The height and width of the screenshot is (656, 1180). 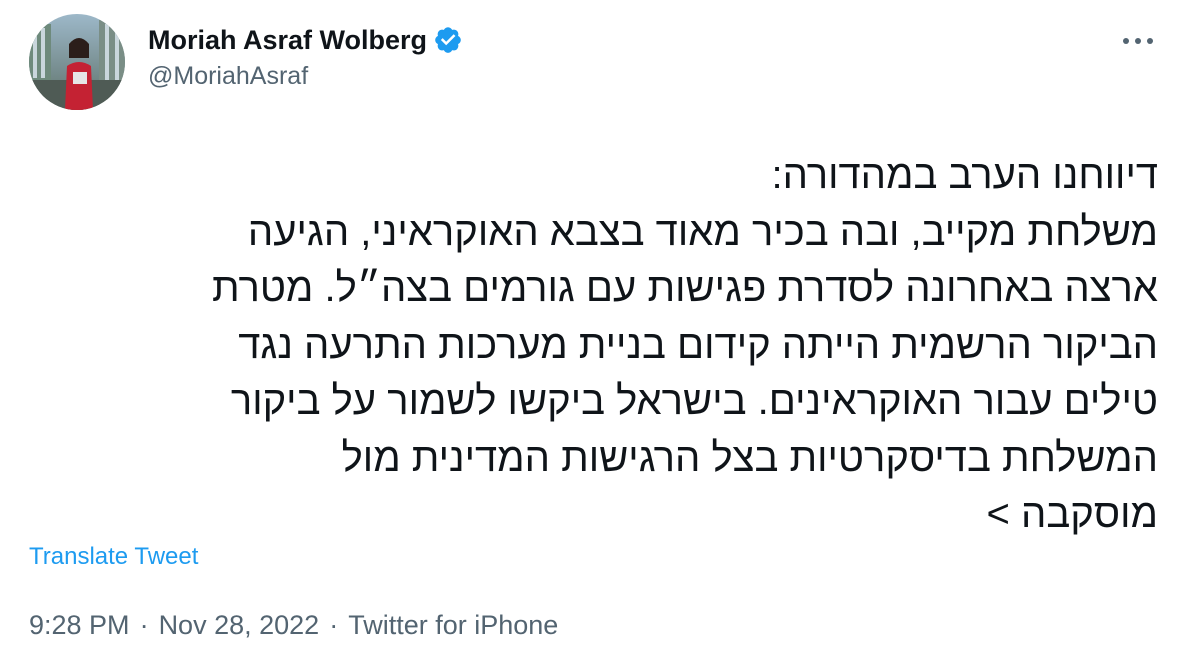 I want to click on author-display-name: Moriah Asraf Wolberg, so click(x=287, y=40).